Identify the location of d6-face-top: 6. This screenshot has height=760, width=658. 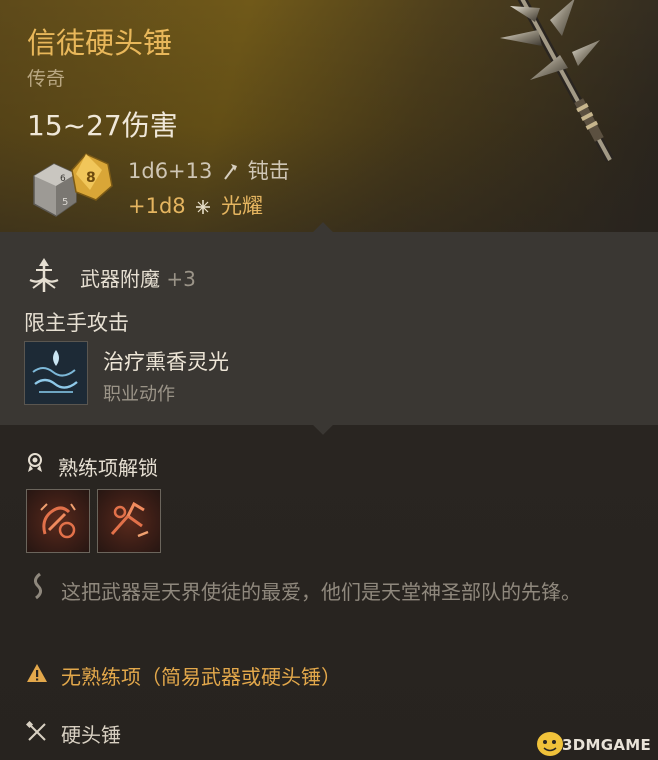
(63, 179).